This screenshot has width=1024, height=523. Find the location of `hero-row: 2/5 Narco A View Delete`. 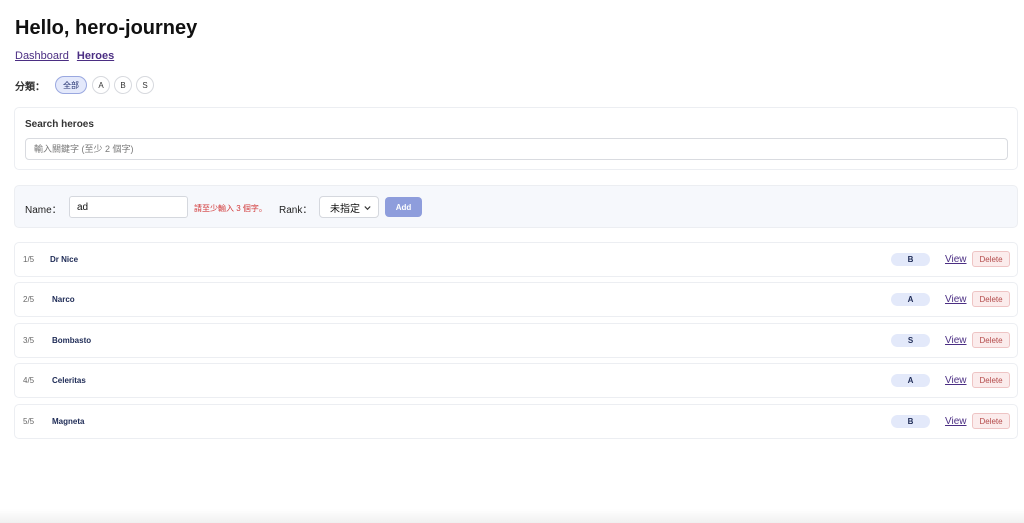

hero-row: 2/5 Narco A View Delete is located at coordinates (516, 299).